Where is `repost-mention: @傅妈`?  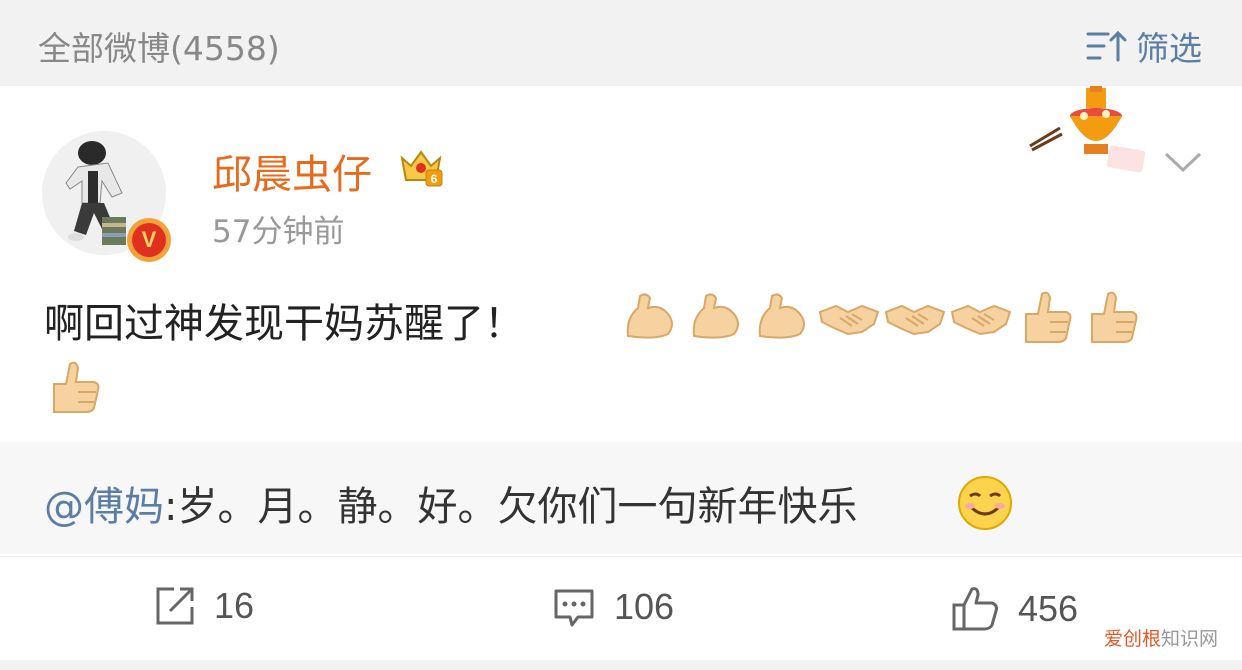 repost-mention: @傅妈 is located at coordinates (104, 507).